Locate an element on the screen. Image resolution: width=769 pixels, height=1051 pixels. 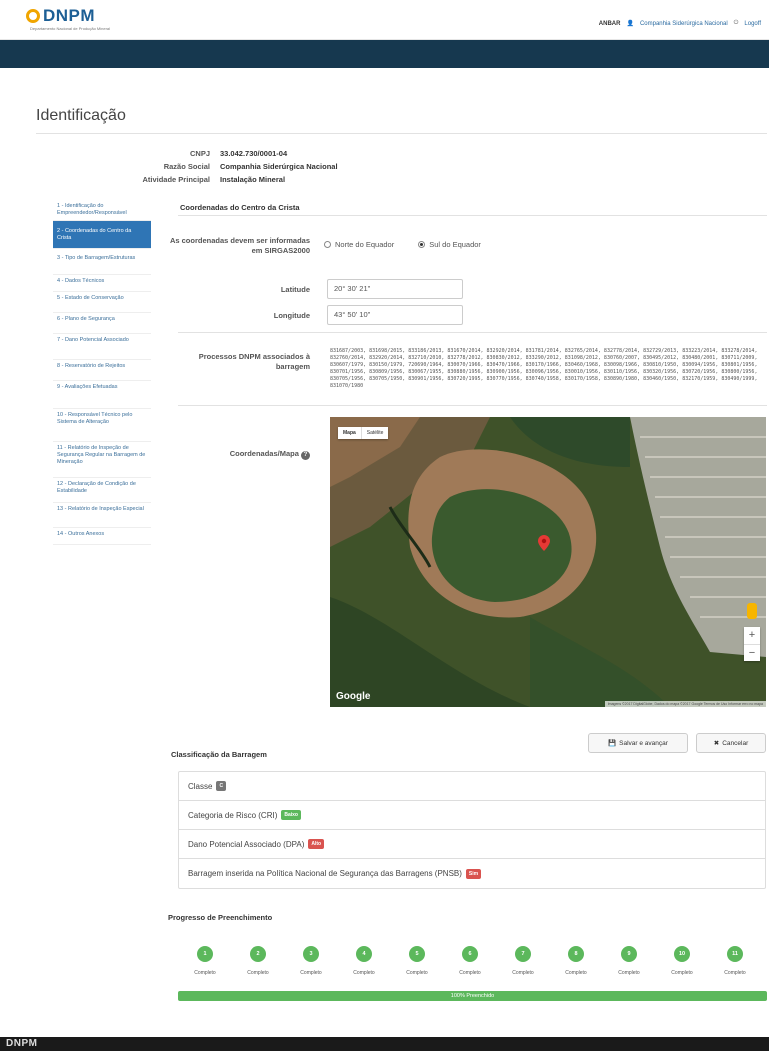
progress-step: 1 Completo is located at coordinates (205, 961).